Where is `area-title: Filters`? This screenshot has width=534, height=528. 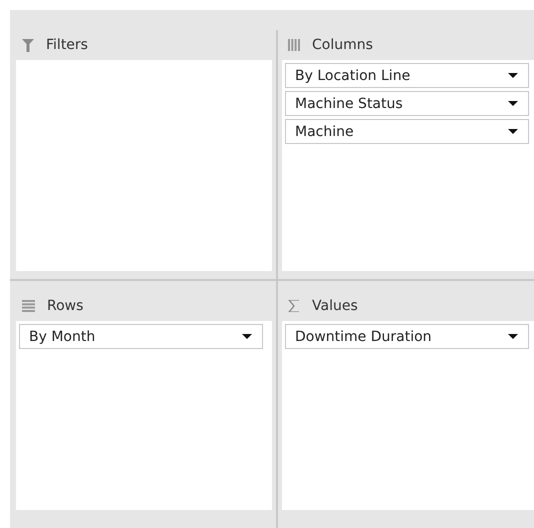
area-title: Filters is located at coordinates (67, 45).